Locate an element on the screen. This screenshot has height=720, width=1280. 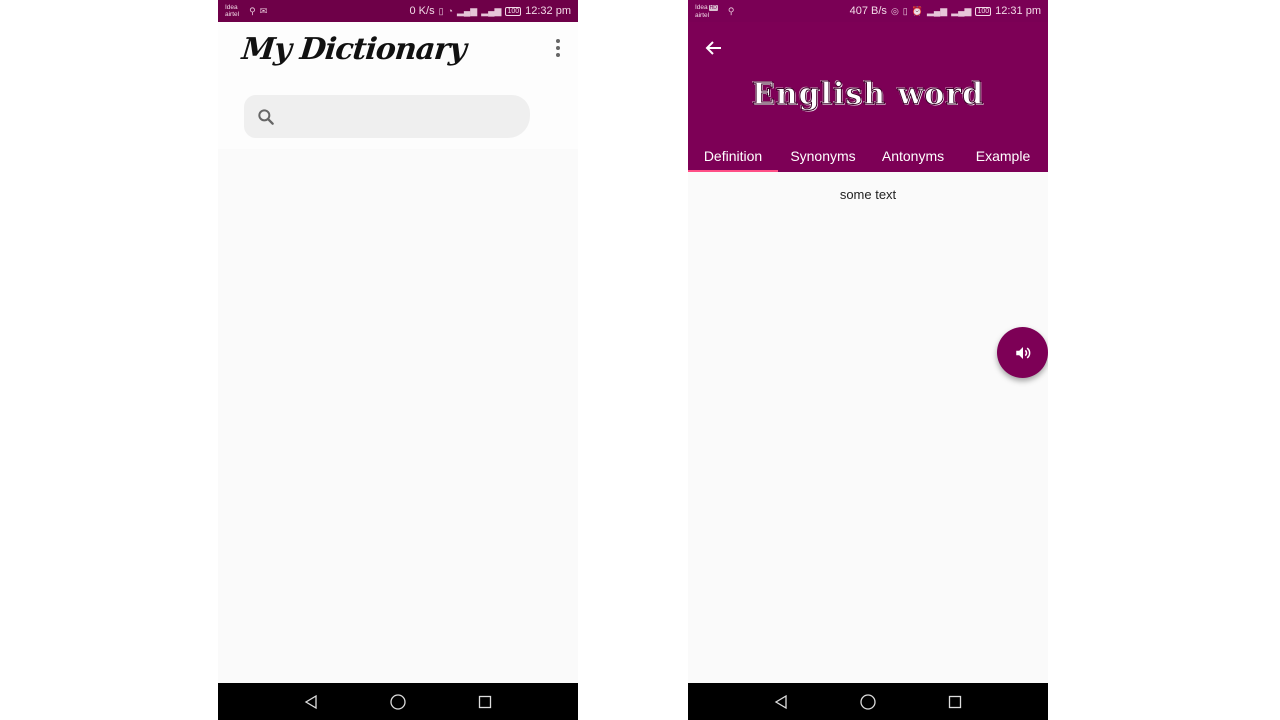
tab-bar: Definition Synonyms Antonyms Example is located at coordinates (868, 156).